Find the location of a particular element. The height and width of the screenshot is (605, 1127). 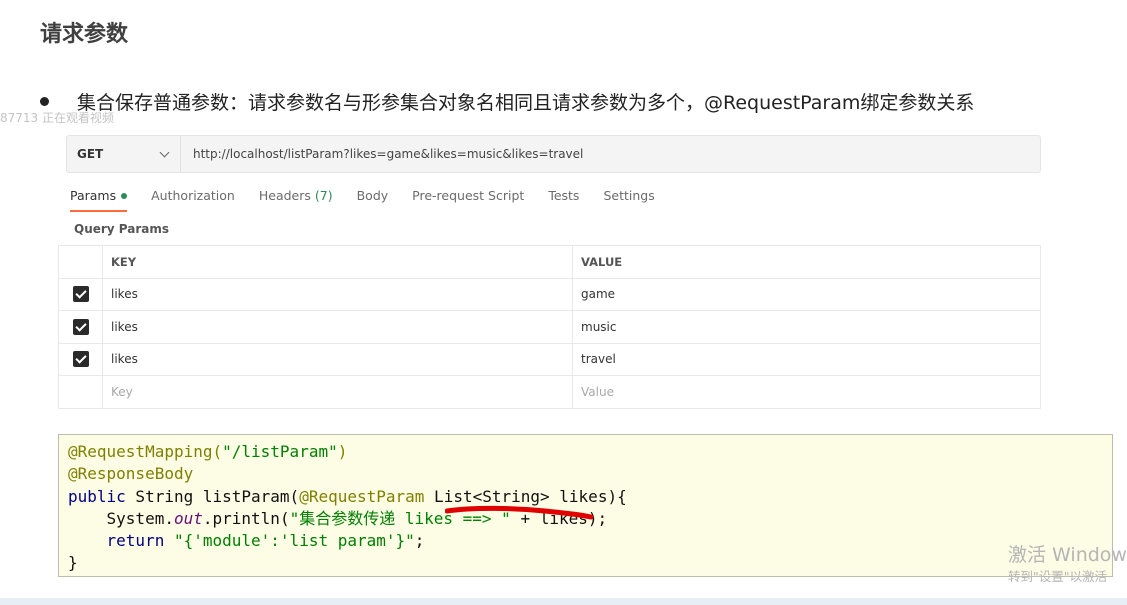

method-select: GET is located at coordinates (124, 154).